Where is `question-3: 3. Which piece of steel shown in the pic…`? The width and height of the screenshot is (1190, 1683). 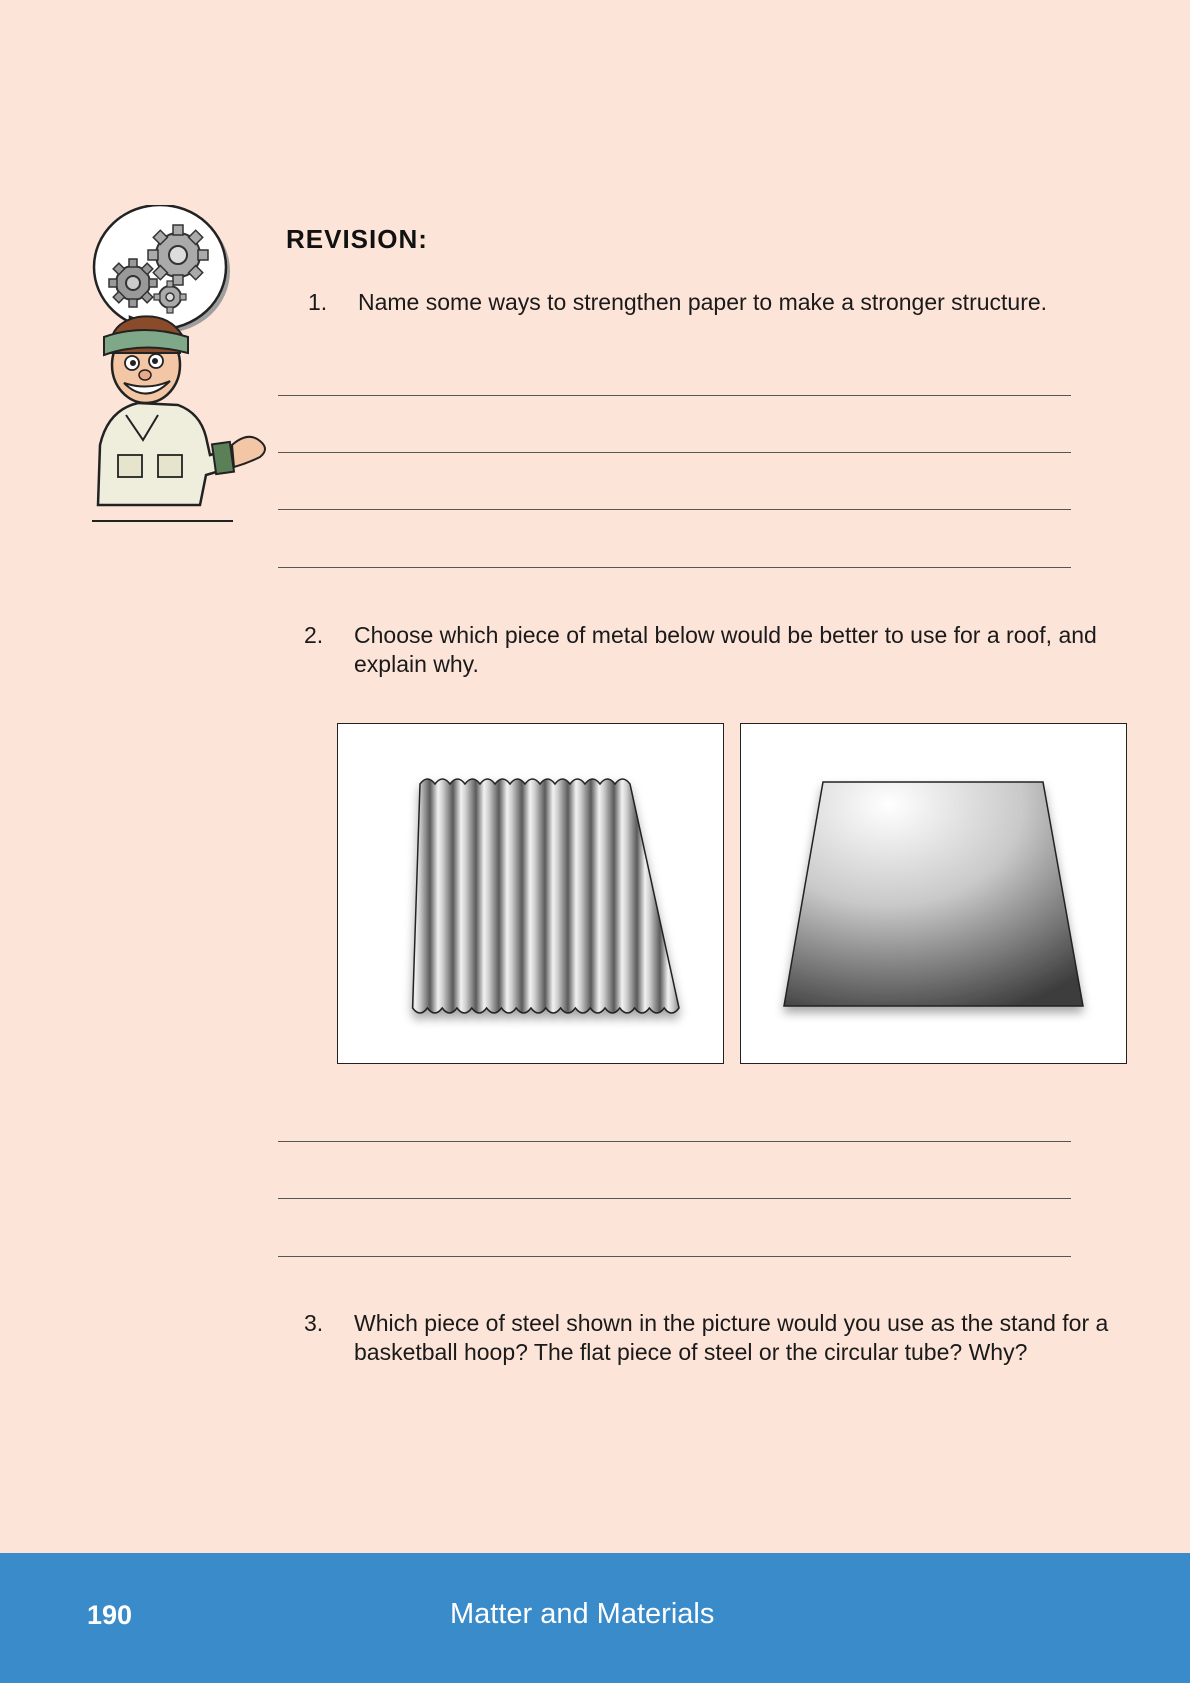 question-3: 3. Which piece of steel shown in the pic… is located at coordinates (711, 1354).